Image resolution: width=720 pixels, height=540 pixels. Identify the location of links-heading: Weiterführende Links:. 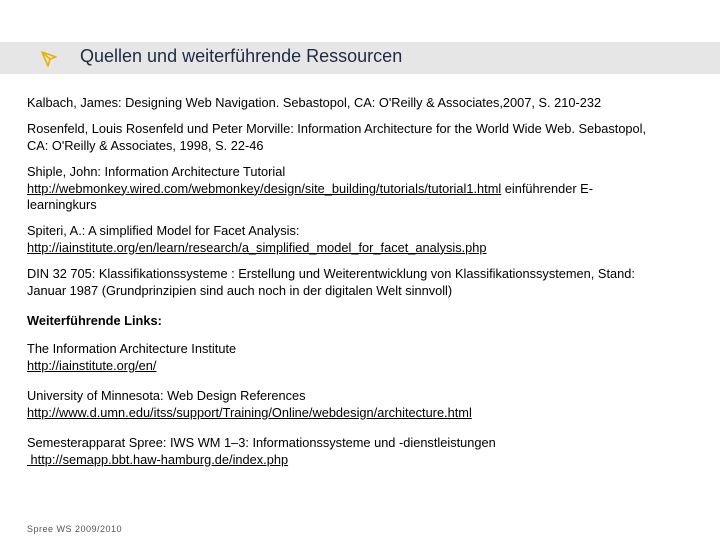
(94, 321).